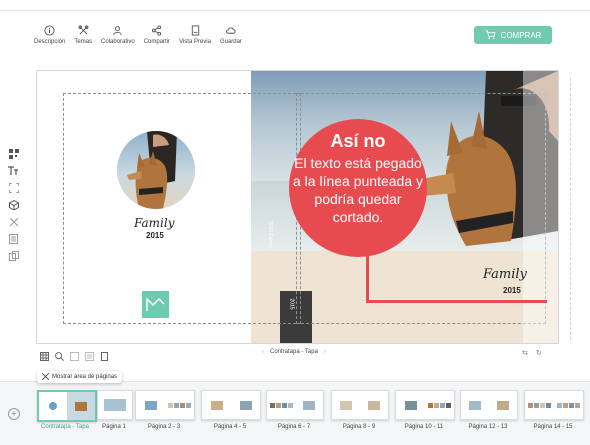 This screenshot has height=445, width=590. I want to click on expand-icon, so click(13, 187).